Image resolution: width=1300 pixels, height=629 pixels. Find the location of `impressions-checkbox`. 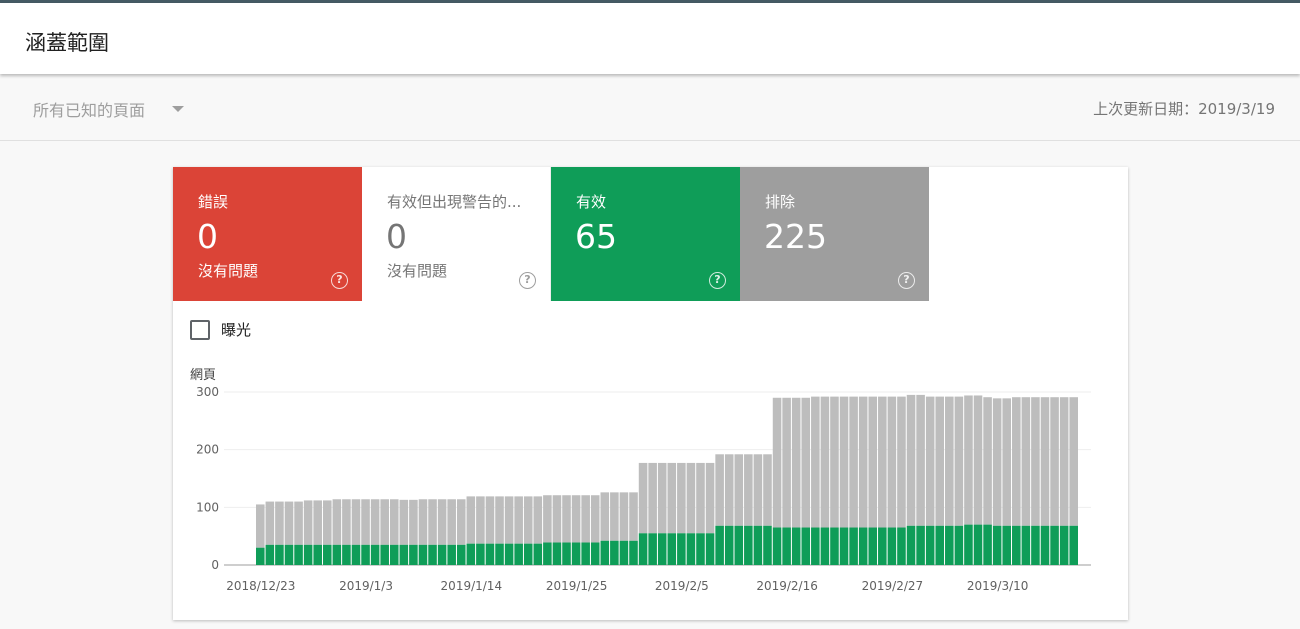

impressions-checkbox is located at coordinates (200, 329).